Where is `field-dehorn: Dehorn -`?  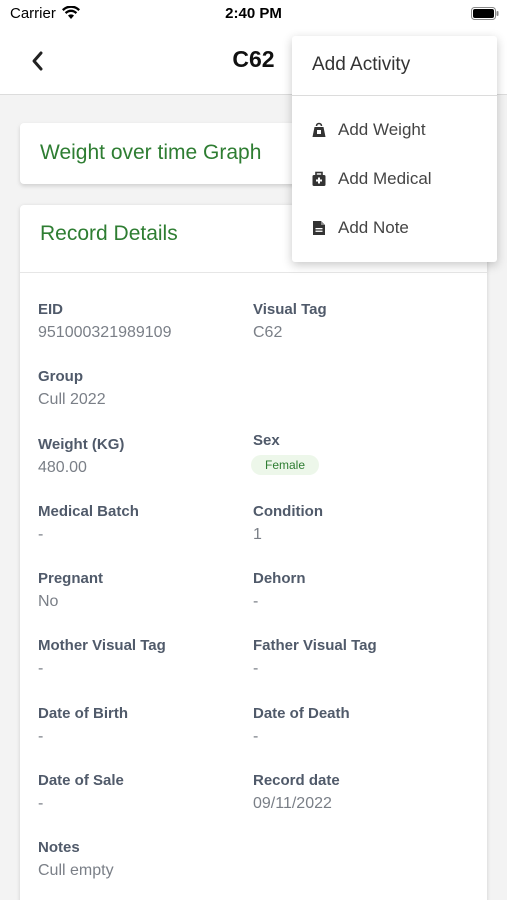 field-dehorn: Dehorn - is located at coordinates (360, 602).